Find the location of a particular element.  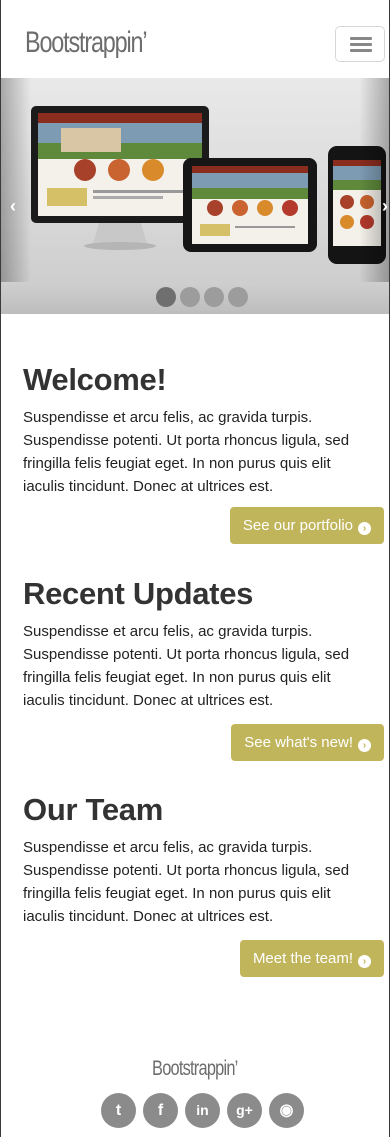

team-heading: Our Team is located at coordinates (93, 809).